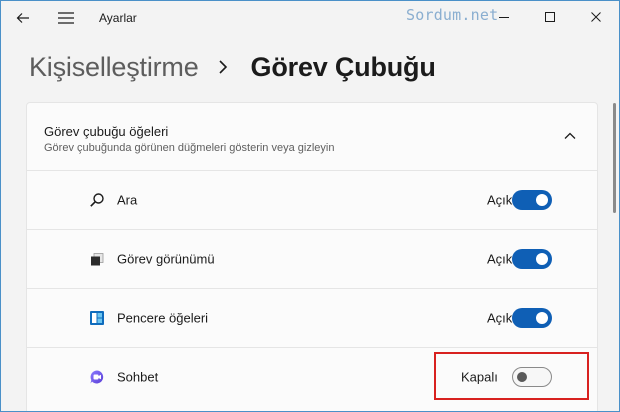 This screenshot has width=620, height=412. I want to click on close-button, so click(596, 17).